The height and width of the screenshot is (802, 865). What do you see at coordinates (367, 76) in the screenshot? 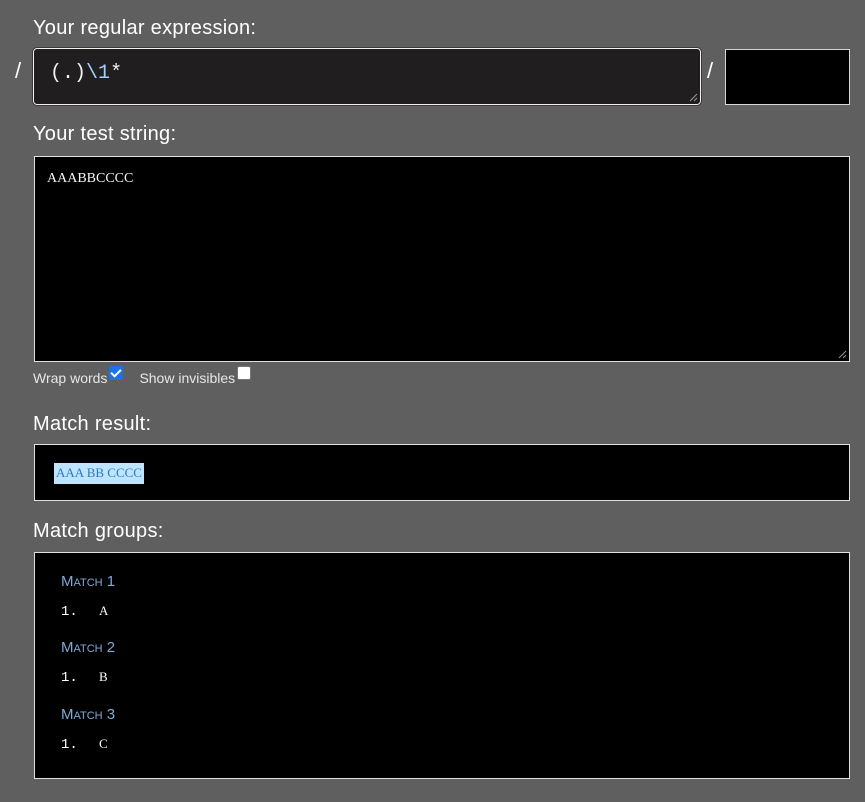
I see `regex-input: (.)\1*` at bounding box center [367, 76].